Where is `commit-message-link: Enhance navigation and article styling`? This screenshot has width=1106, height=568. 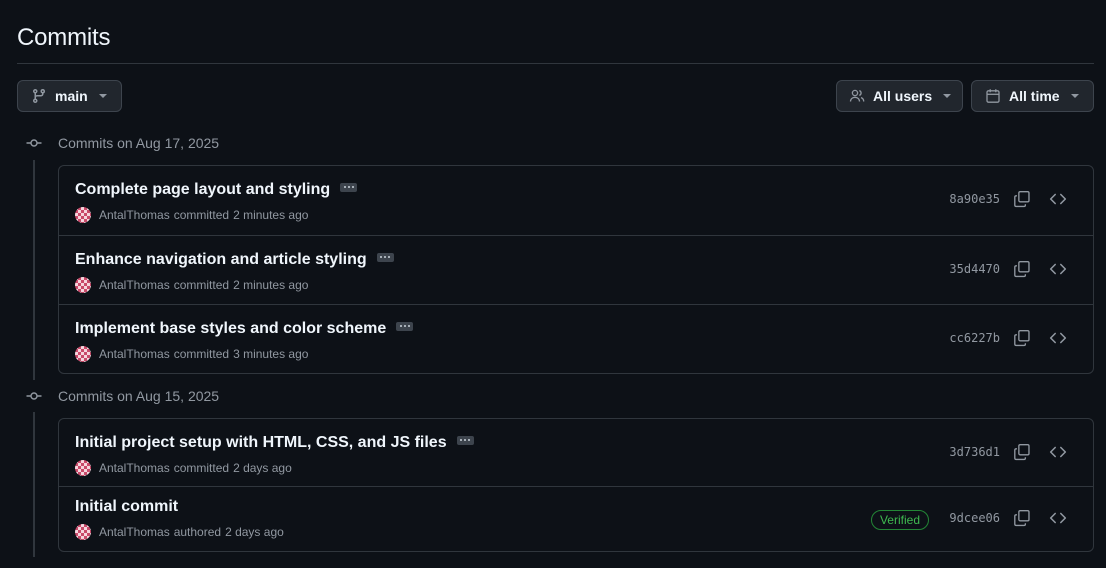
commit-message-link: Enhance navigation and article styling is located at coordinates (221, 260).